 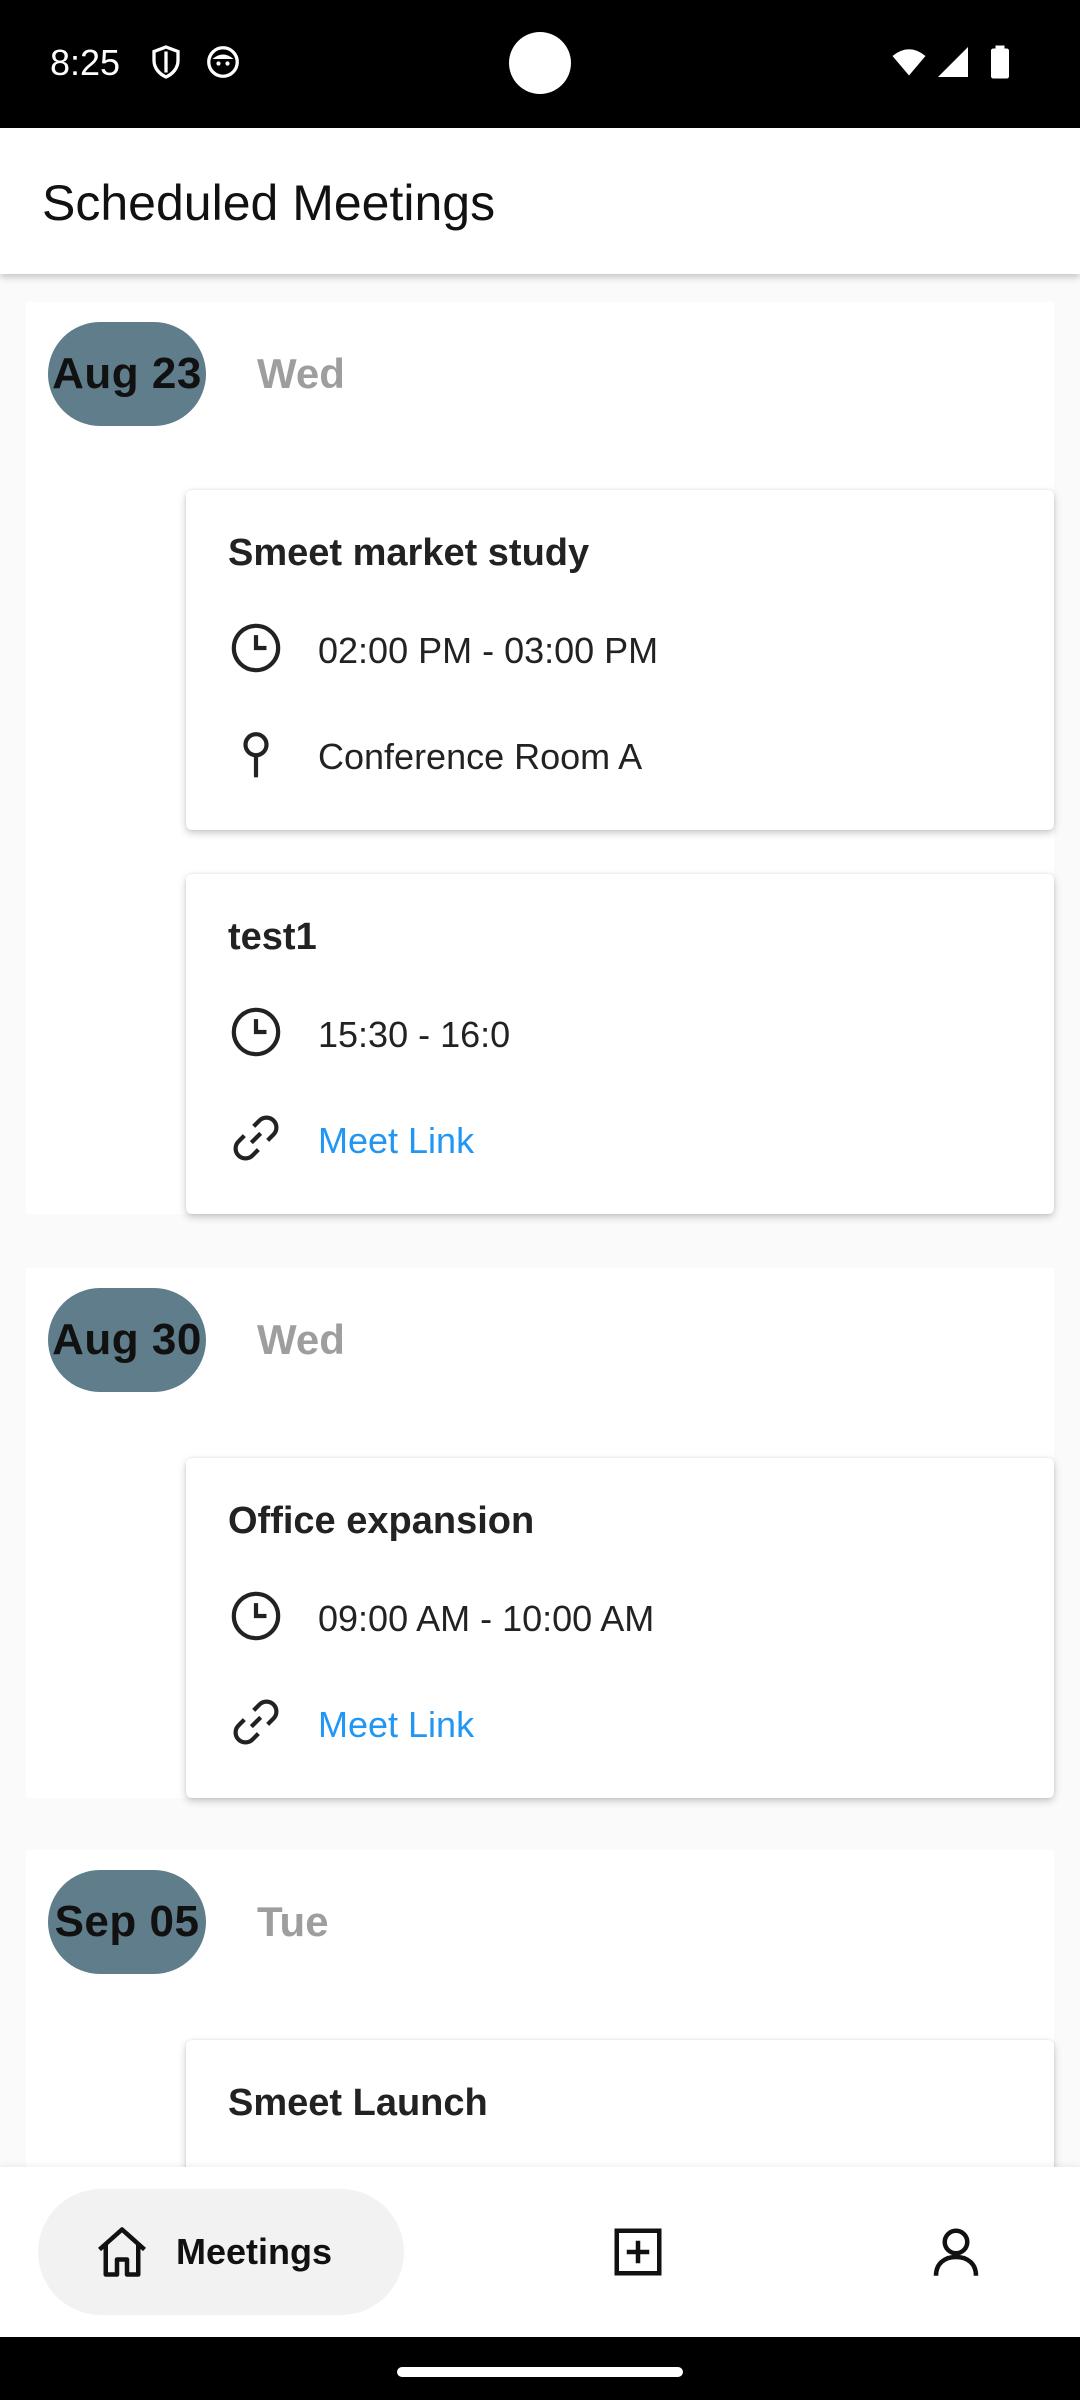 What do you see at coordinates (269, 203) in the screenshot?
I see `page-title: Scheduled Meetings` at bounding box center [269, 203].